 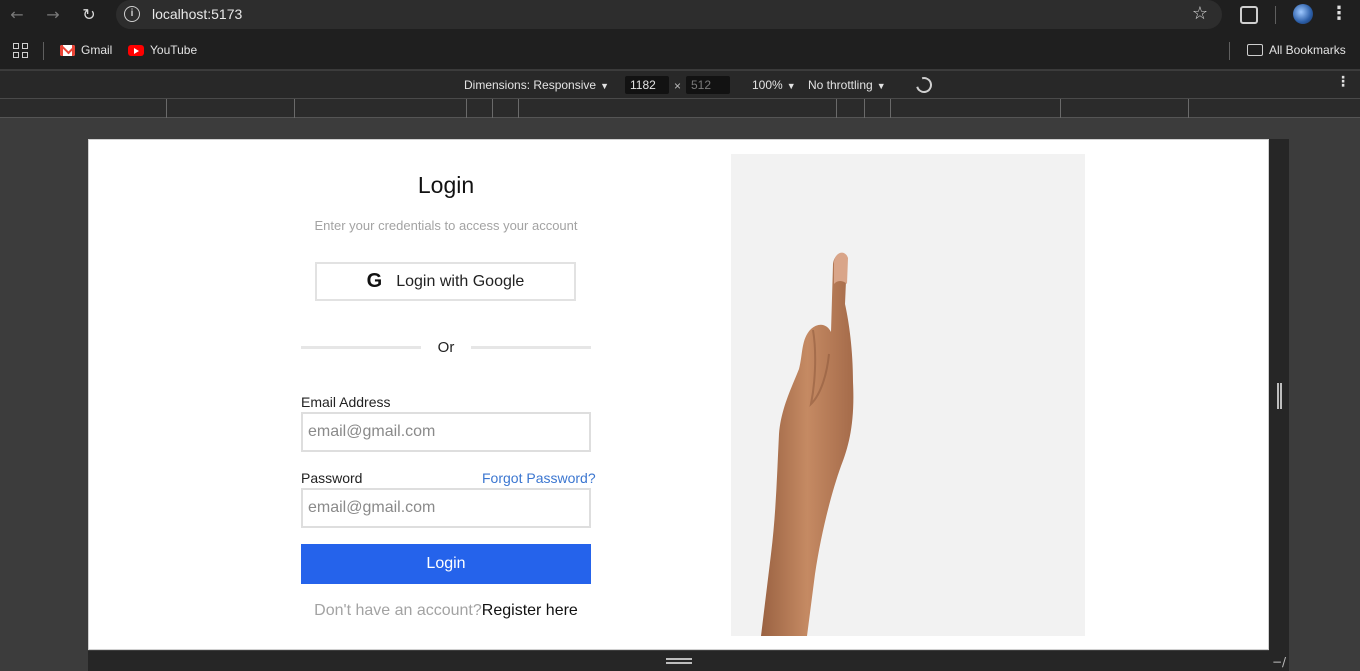 What do you see at coordinates (1200, 13) in the screenshot?
I see `bookmark-star-icon: ☆` at bounding box center [1200, 13].